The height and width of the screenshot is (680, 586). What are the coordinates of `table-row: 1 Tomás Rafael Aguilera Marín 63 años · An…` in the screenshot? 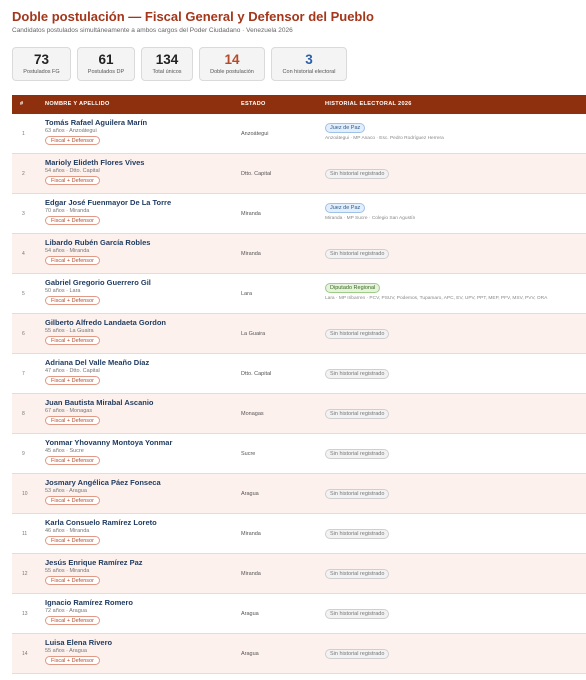 It's located at (299, 134).